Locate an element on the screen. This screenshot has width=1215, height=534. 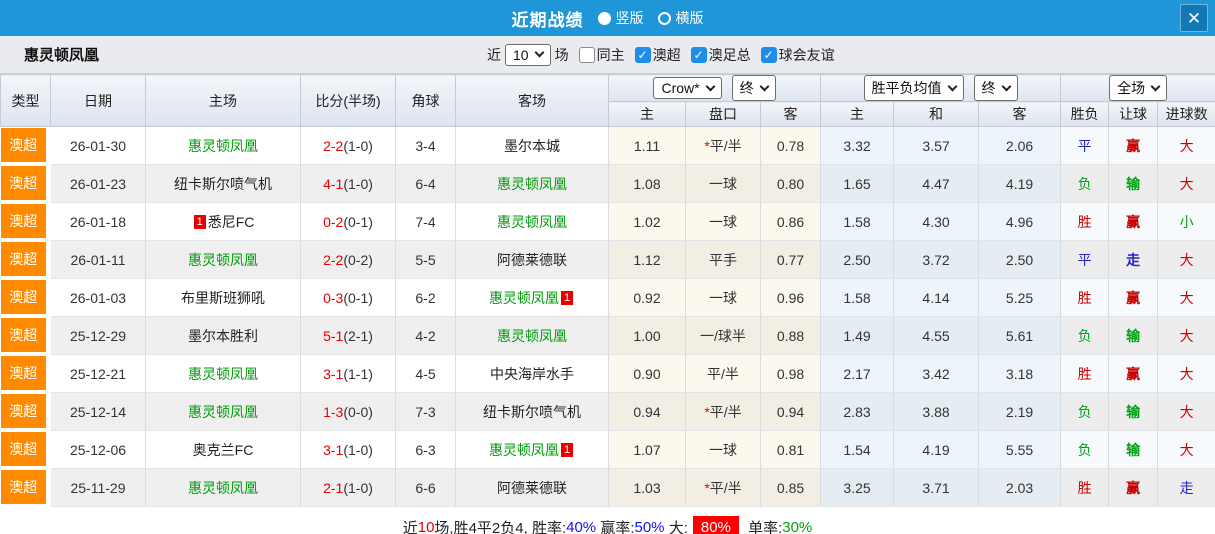
avg-draw-cell: 4.14 is located at coordinates (936, 297).